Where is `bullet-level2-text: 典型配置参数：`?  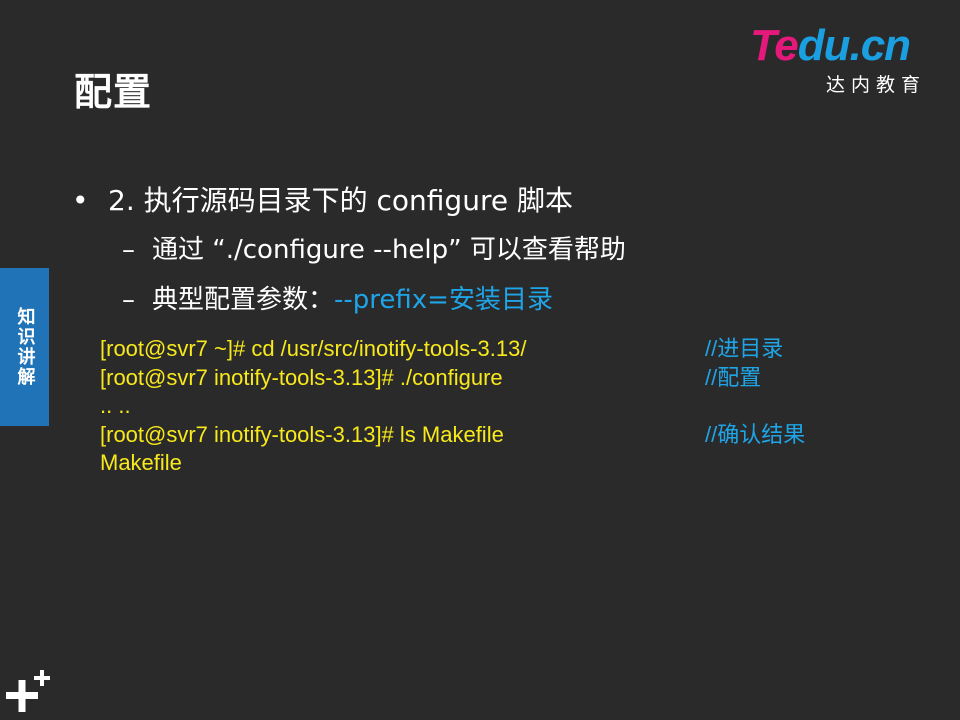
bullet-level2-text: 典型配置参数： is located at coordinates (243, 300).